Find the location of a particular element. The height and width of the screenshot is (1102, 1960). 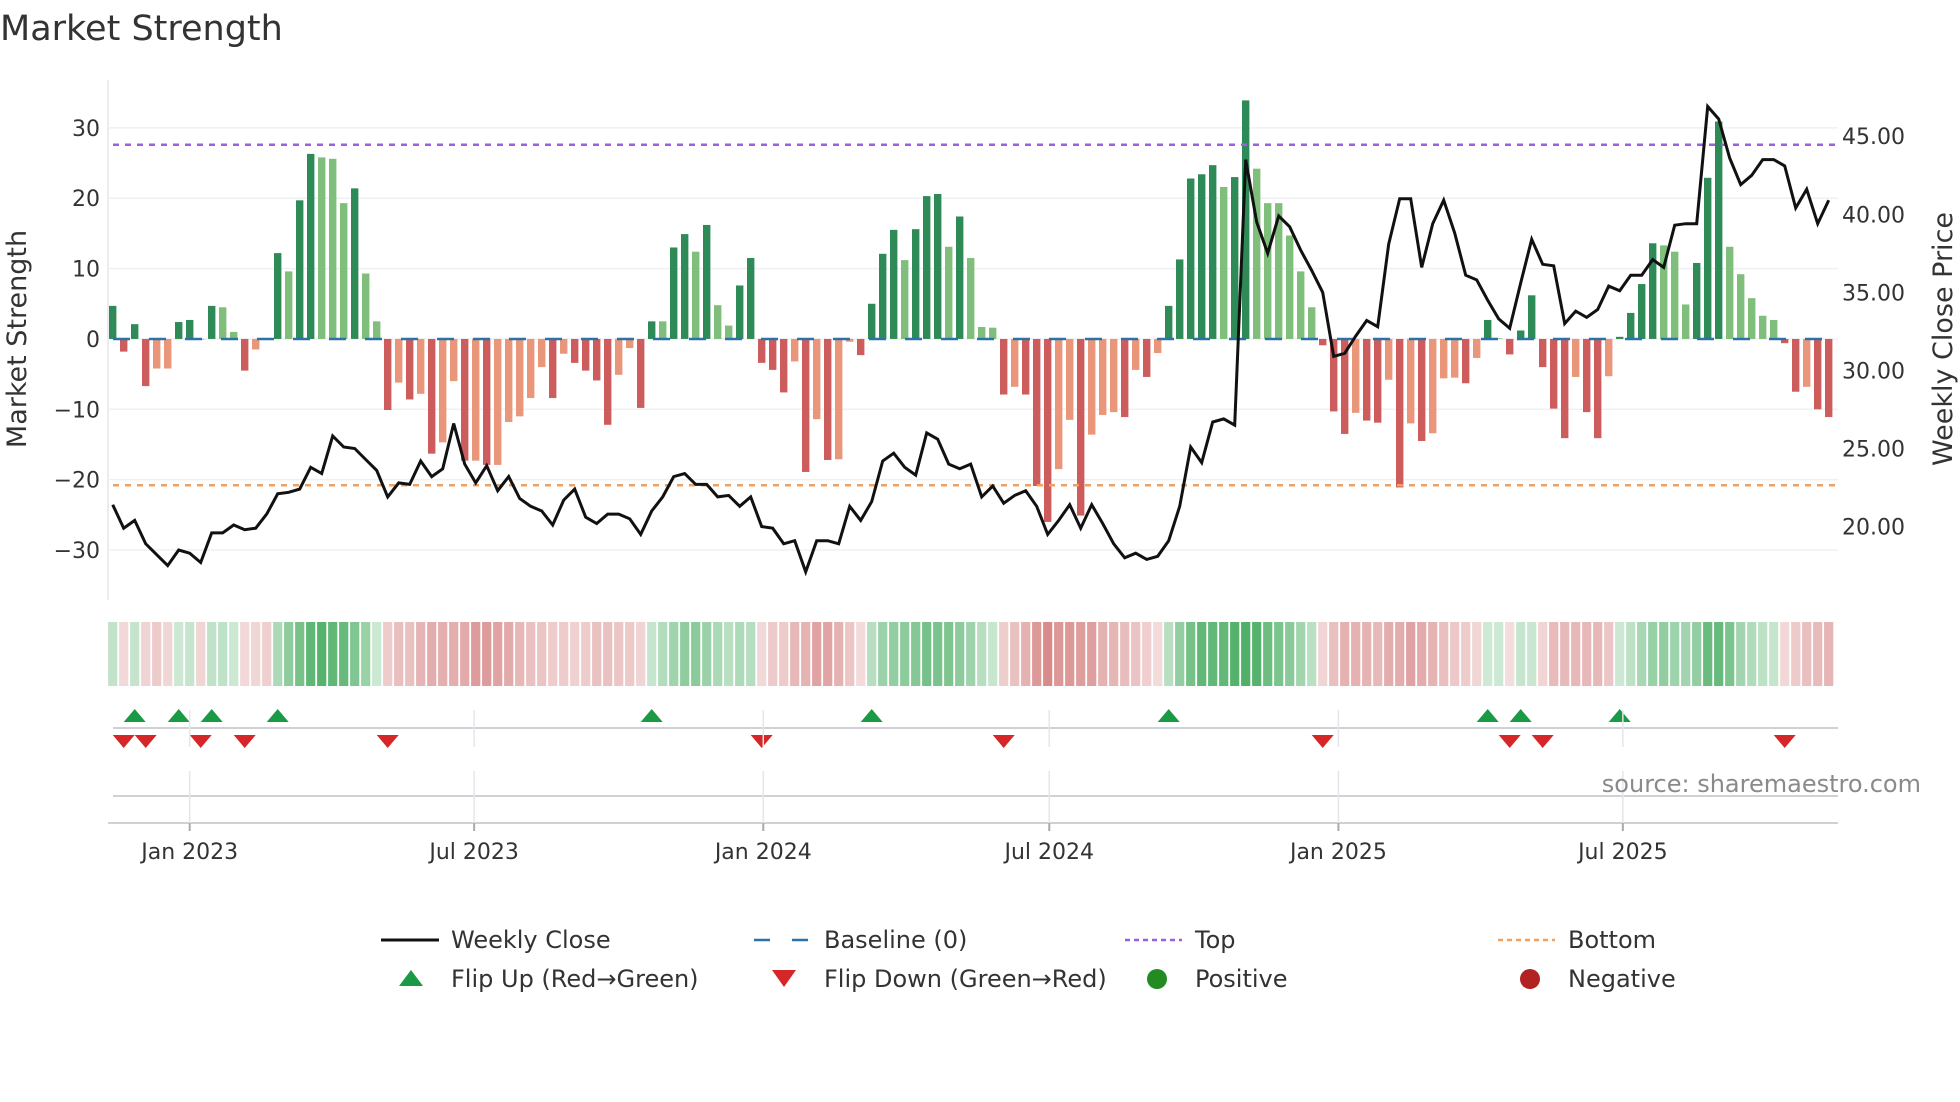

source-note: source: sharemaestro.com is located at coordinates (1761, 784).